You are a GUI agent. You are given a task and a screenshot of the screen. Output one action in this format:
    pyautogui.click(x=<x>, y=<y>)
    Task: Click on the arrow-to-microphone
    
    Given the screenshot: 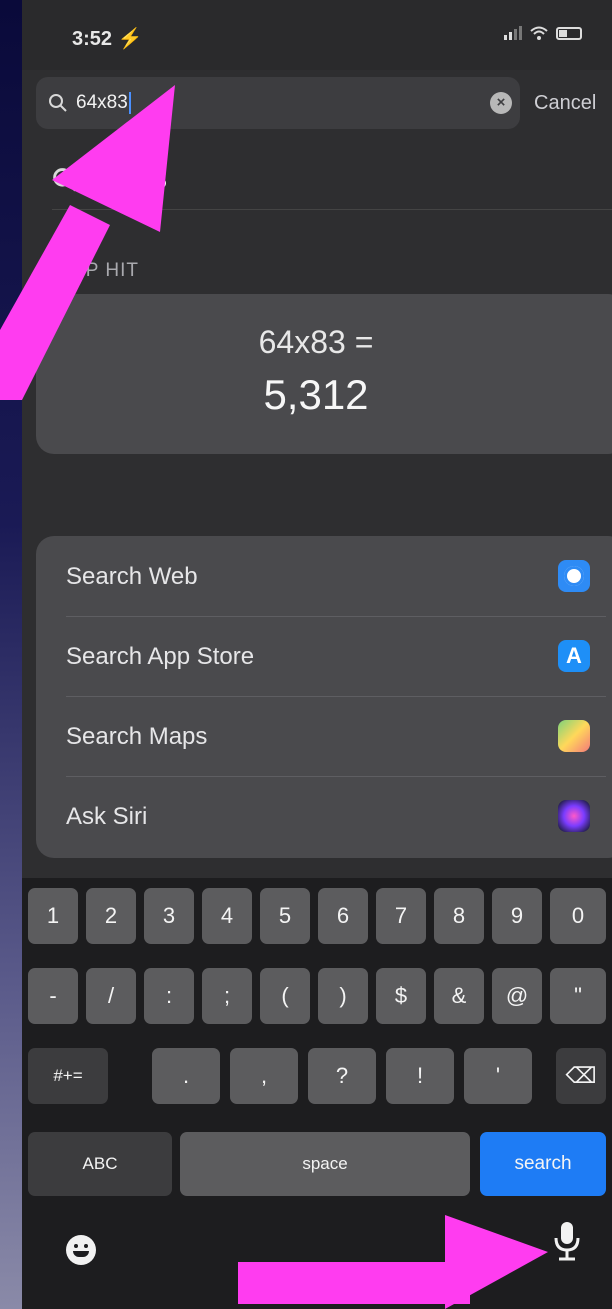 What is the action you would take?
    pyautogui.click(x=393, y=1262)
    